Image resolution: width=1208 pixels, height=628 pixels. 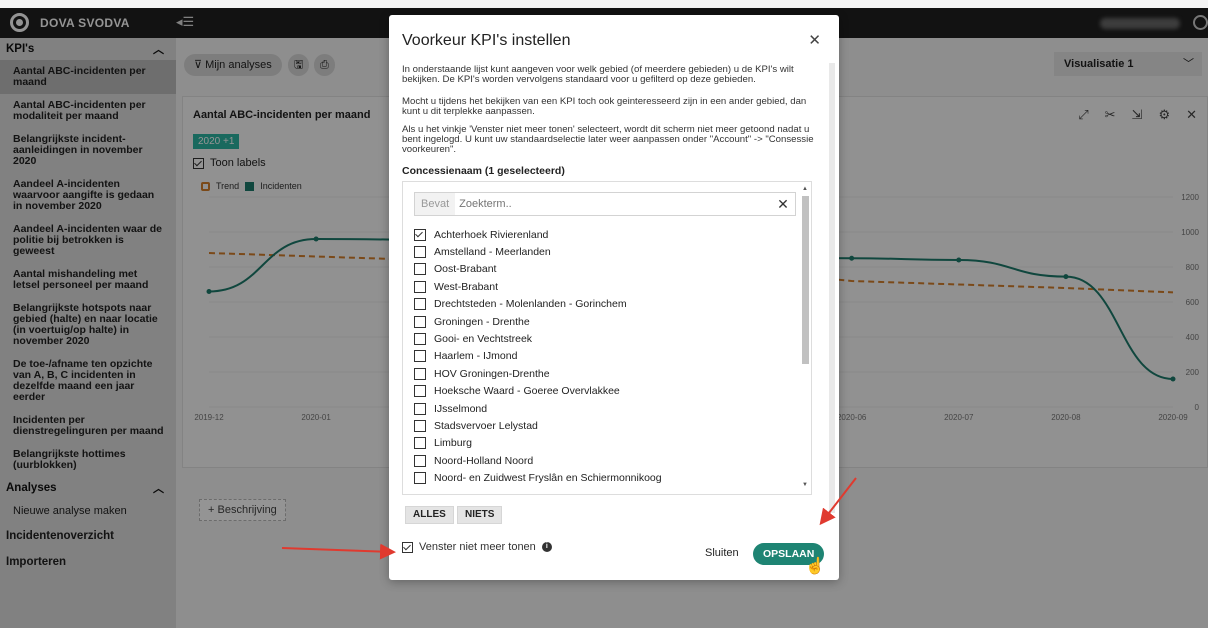 I want to click on info-icon: i, so click(x=546, y=547).